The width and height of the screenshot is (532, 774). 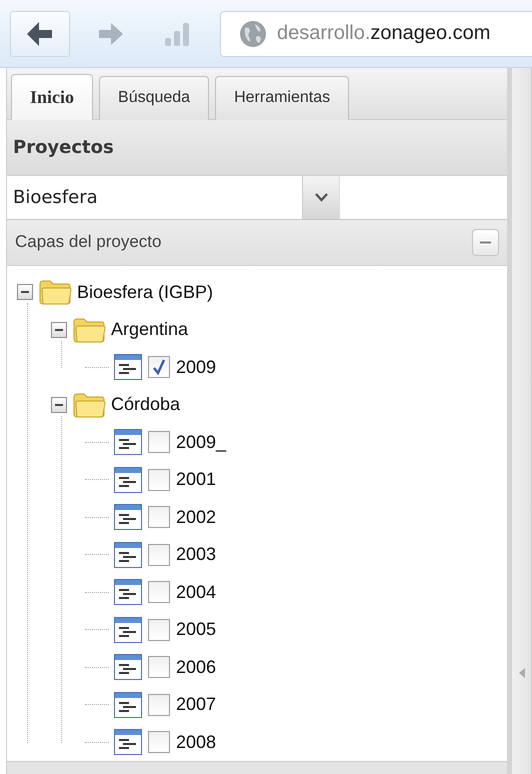 I want to click on layer-label: 2003, so click(x=196, y=555).